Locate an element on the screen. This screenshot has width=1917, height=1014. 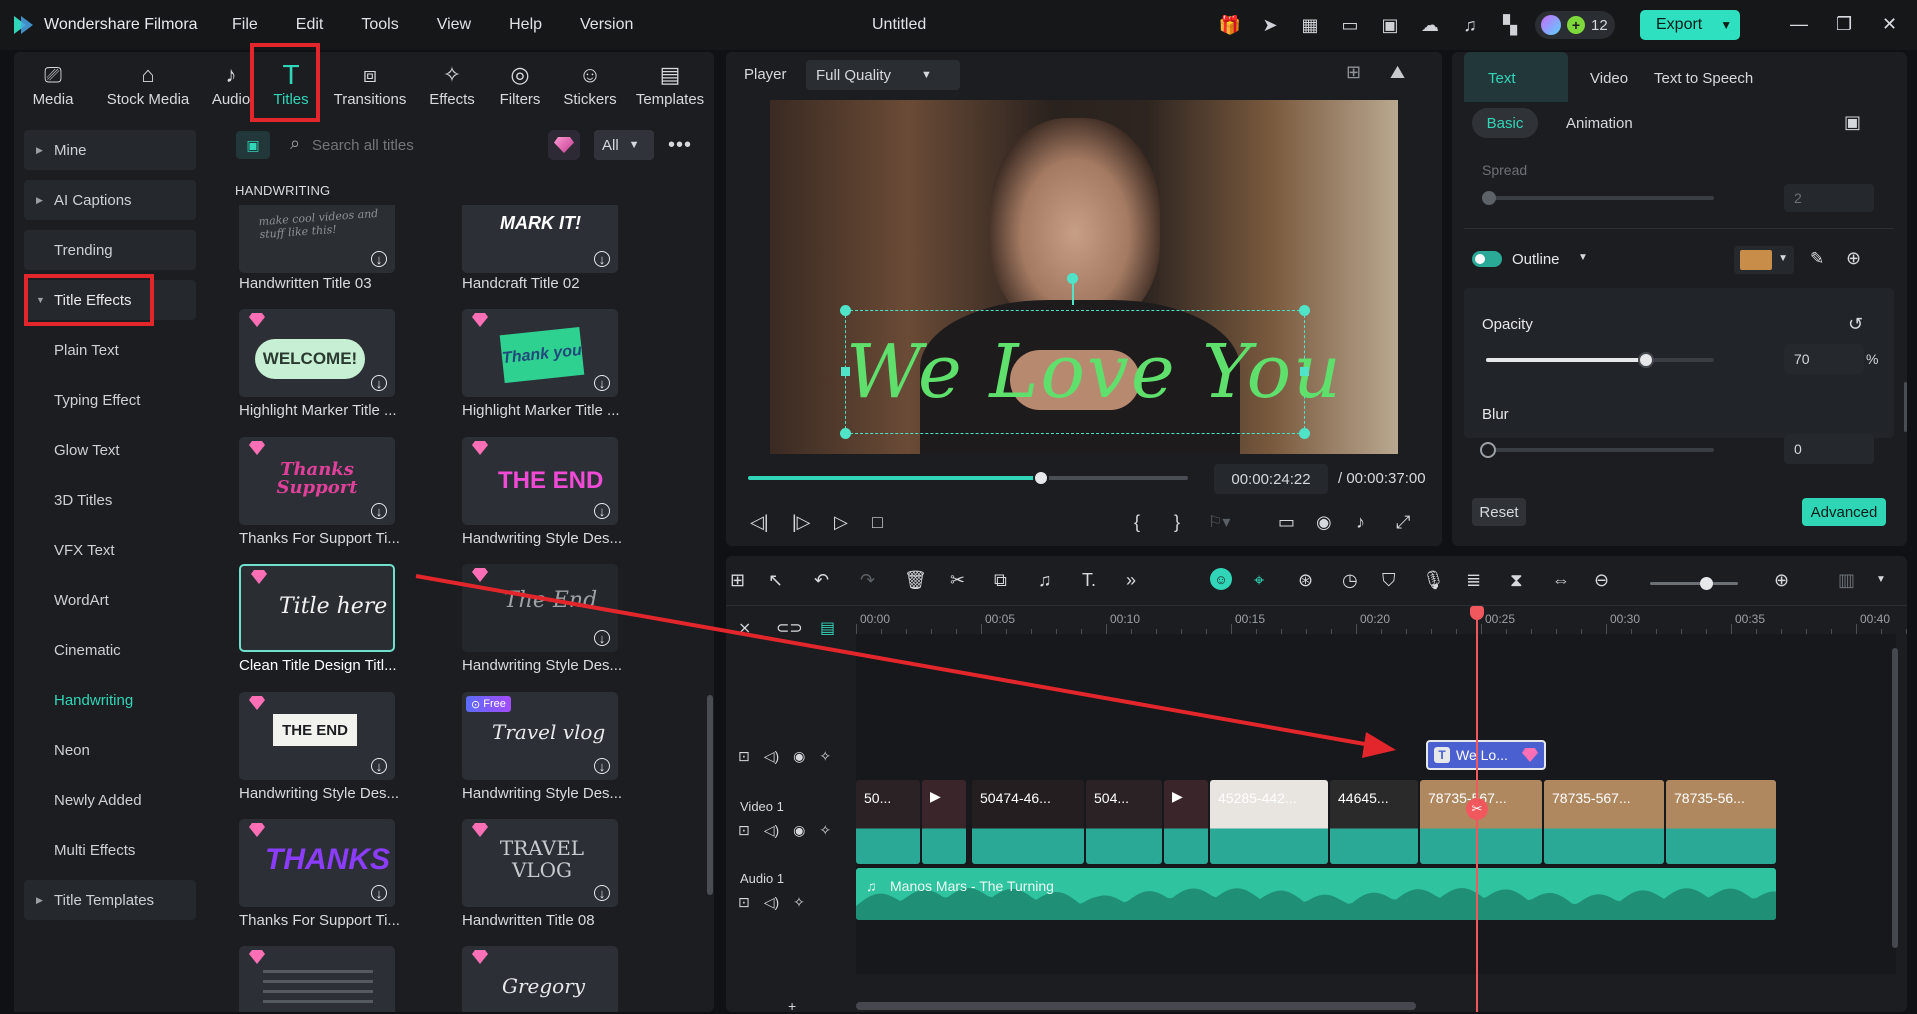
restore-icon: ❐ is located at coordinates (1844, 24).